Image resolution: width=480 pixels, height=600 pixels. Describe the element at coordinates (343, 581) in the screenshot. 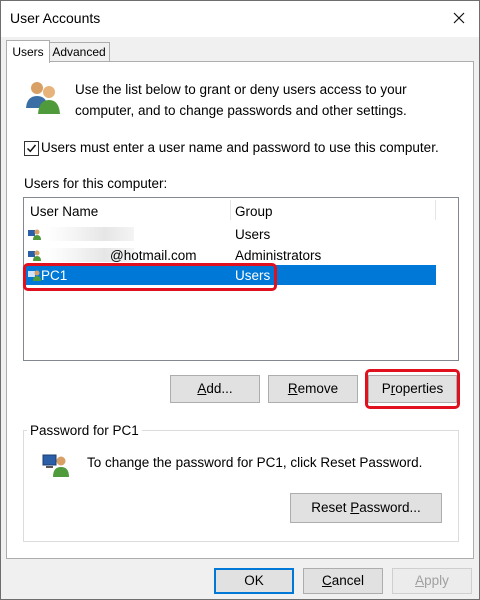

I see `cancel-button: Cancel` at that location.